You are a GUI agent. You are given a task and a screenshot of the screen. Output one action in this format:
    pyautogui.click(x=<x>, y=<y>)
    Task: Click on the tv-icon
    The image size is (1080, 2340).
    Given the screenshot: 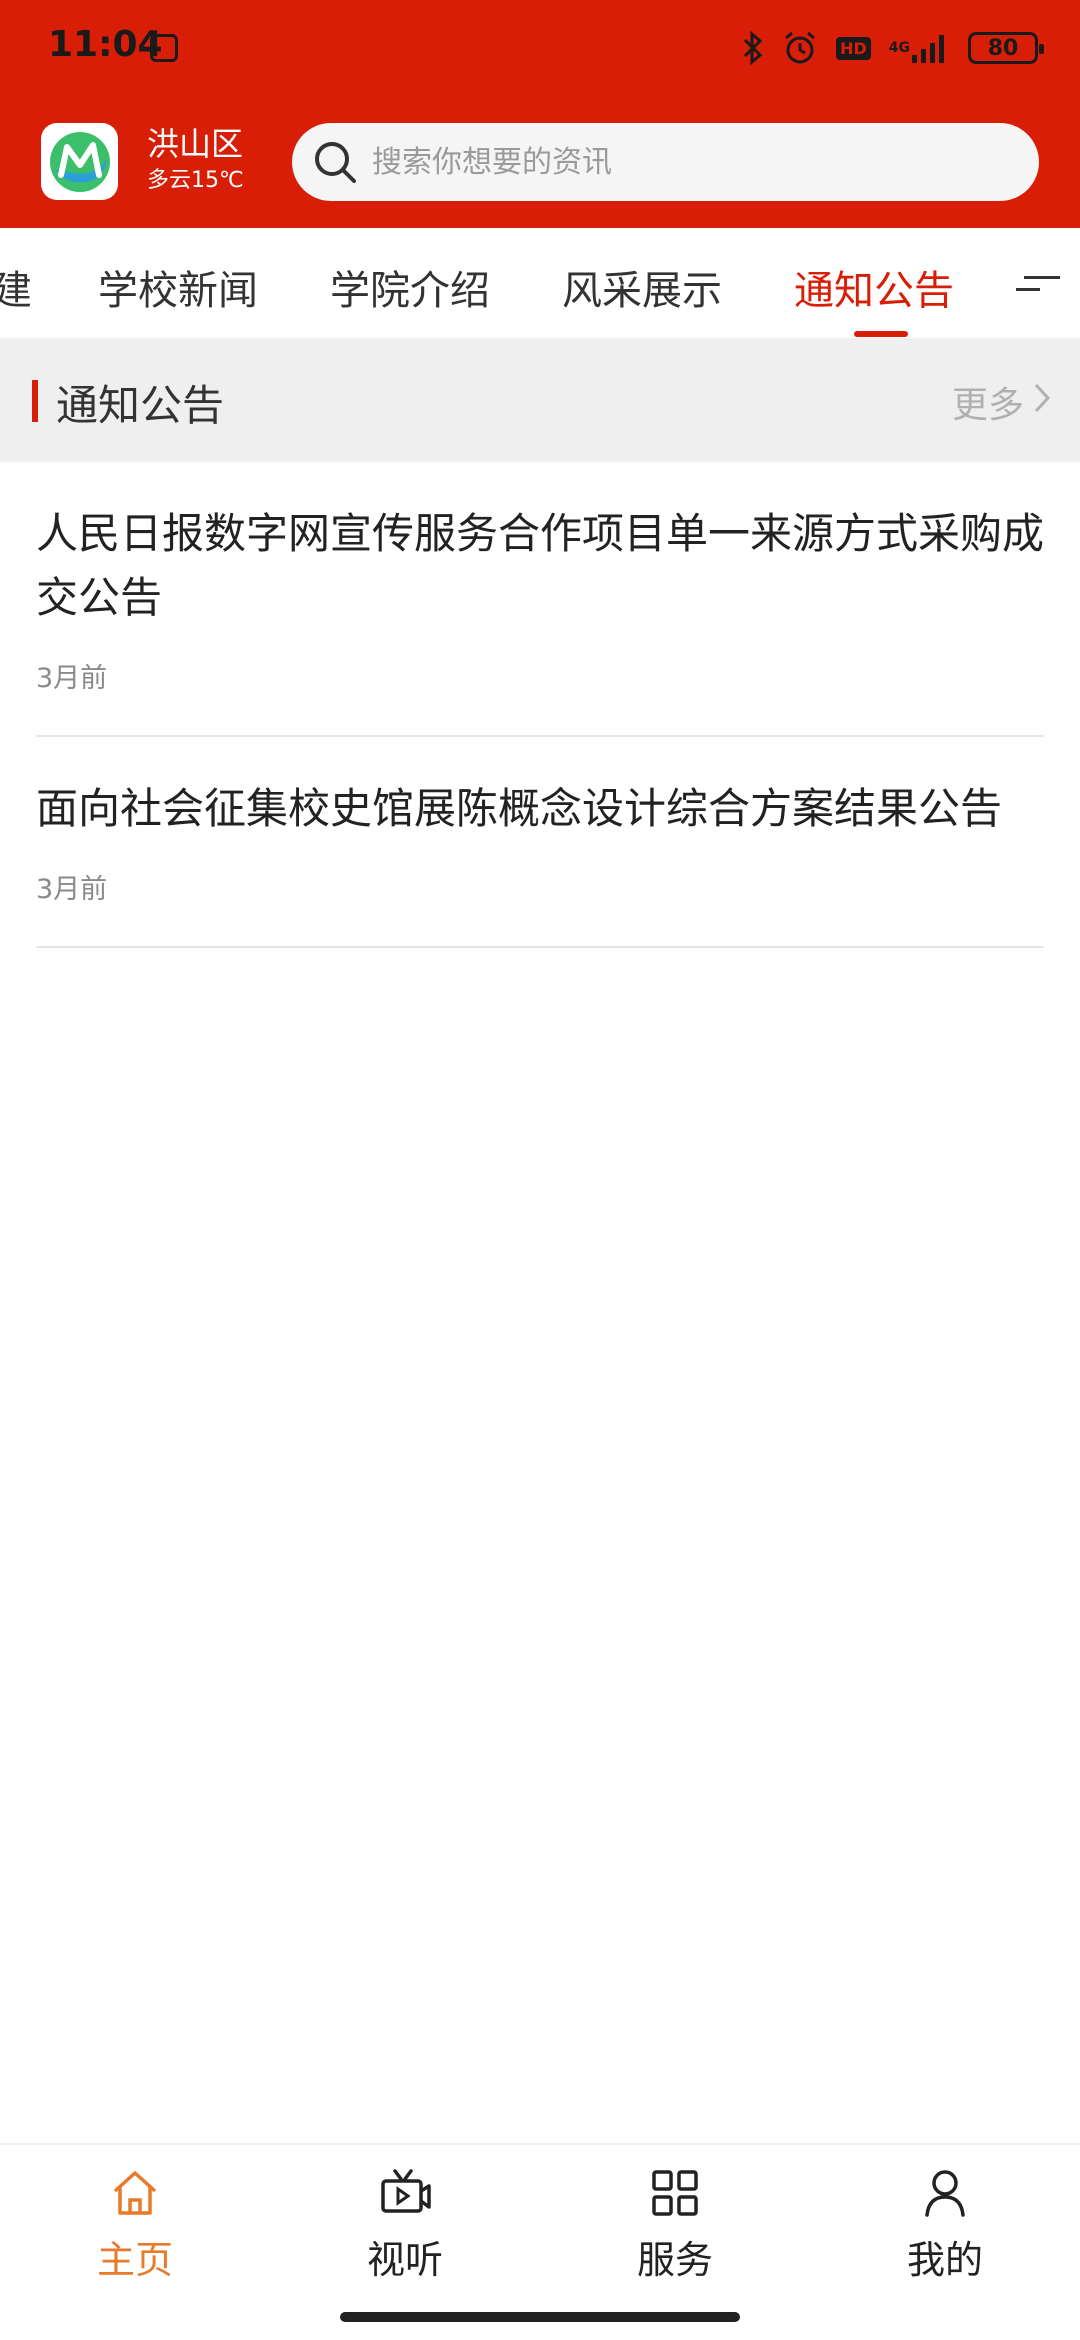 What is the action you would take?
    pyautogui.click(x=405, y=2193)
    